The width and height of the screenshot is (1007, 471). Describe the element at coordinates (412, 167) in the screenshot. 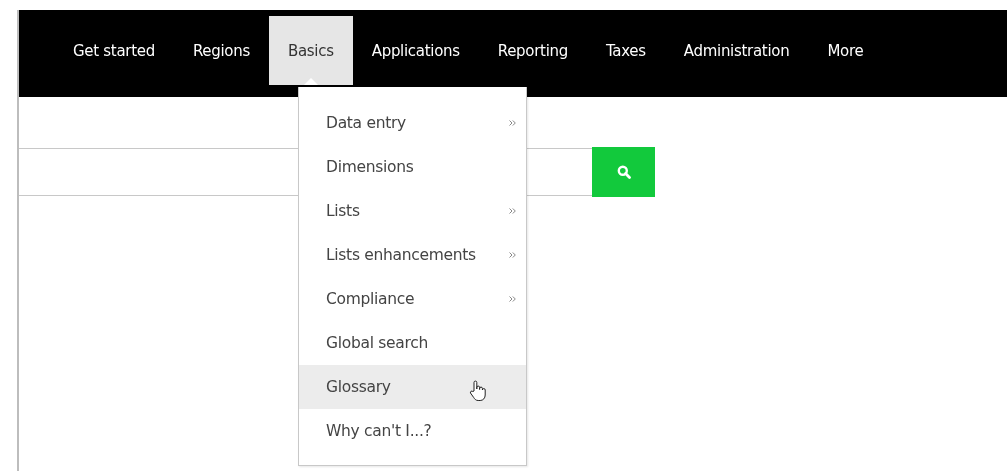

I see `menu-item: Dimensions` at that location.